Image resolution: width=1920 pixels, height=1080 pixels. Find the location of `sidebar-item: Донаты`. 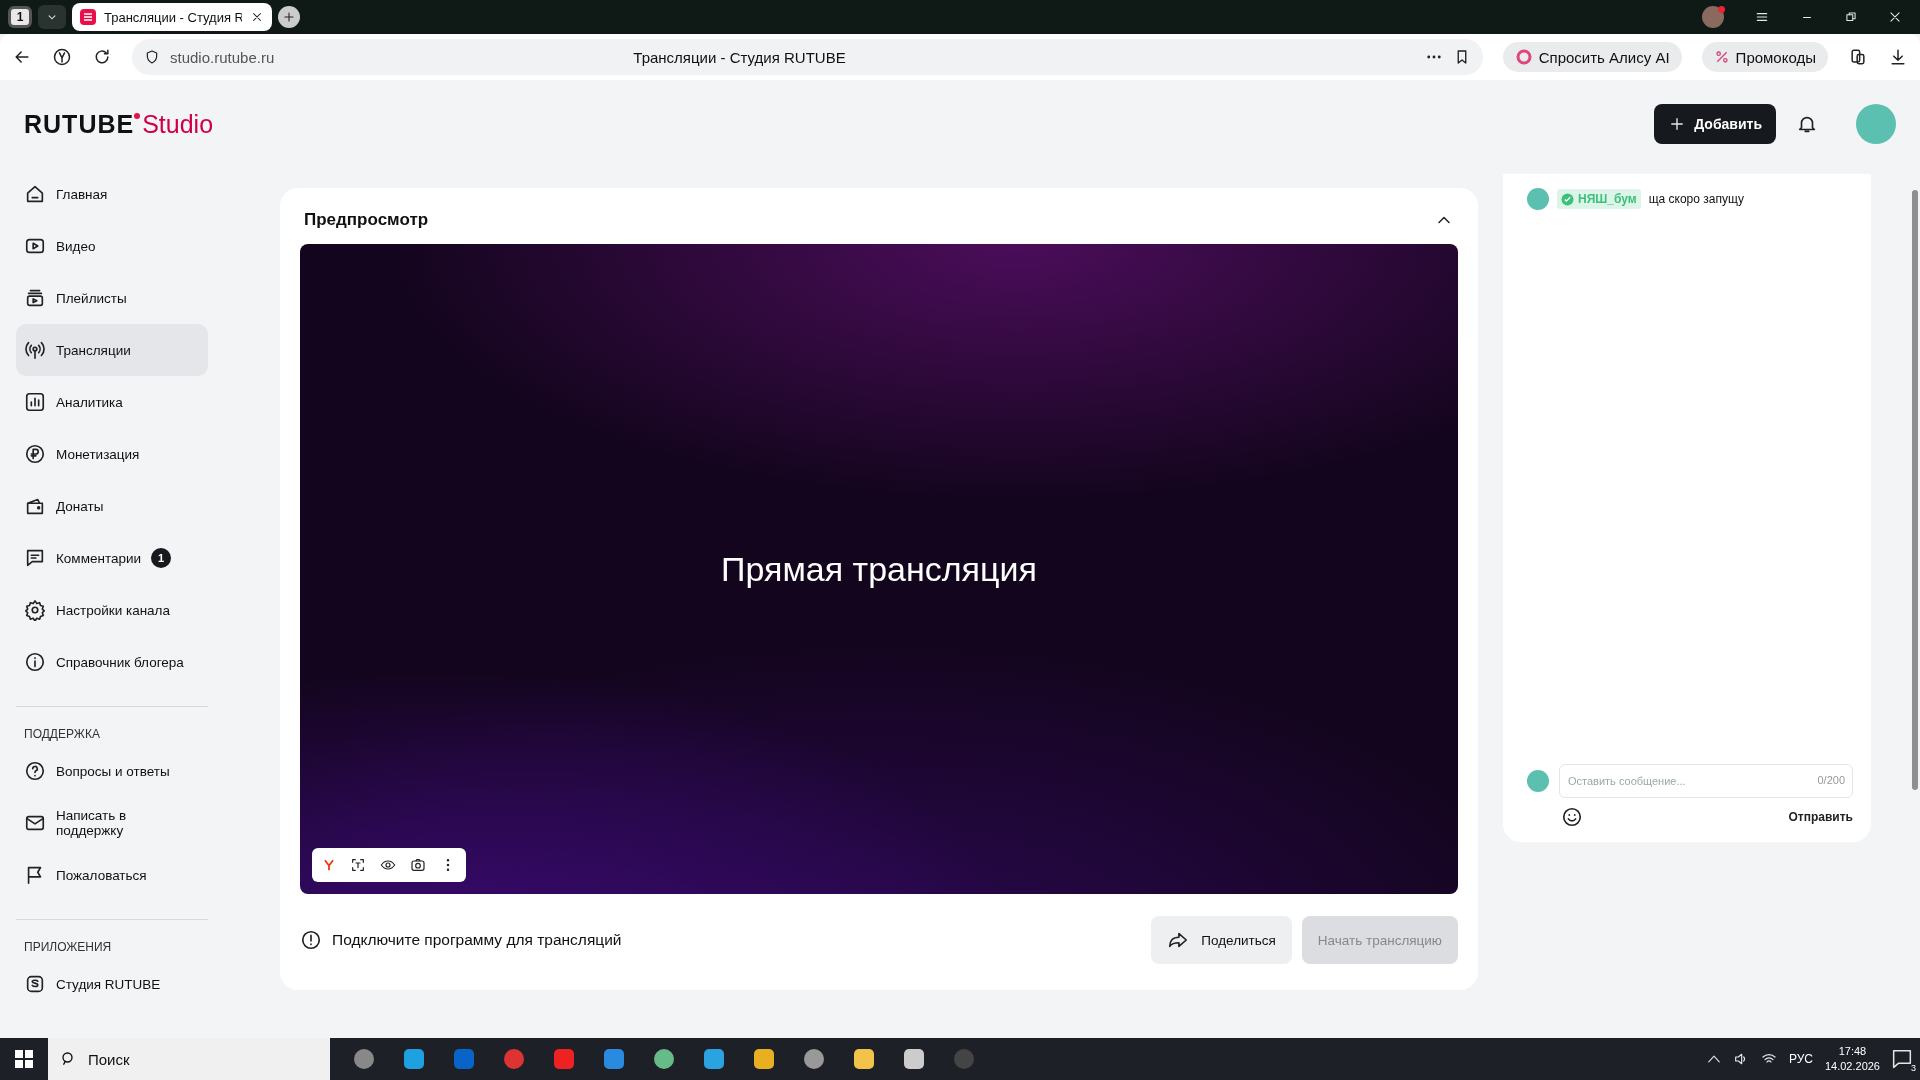

sidebar-item: Донаты is located at coordinates (112, 506).